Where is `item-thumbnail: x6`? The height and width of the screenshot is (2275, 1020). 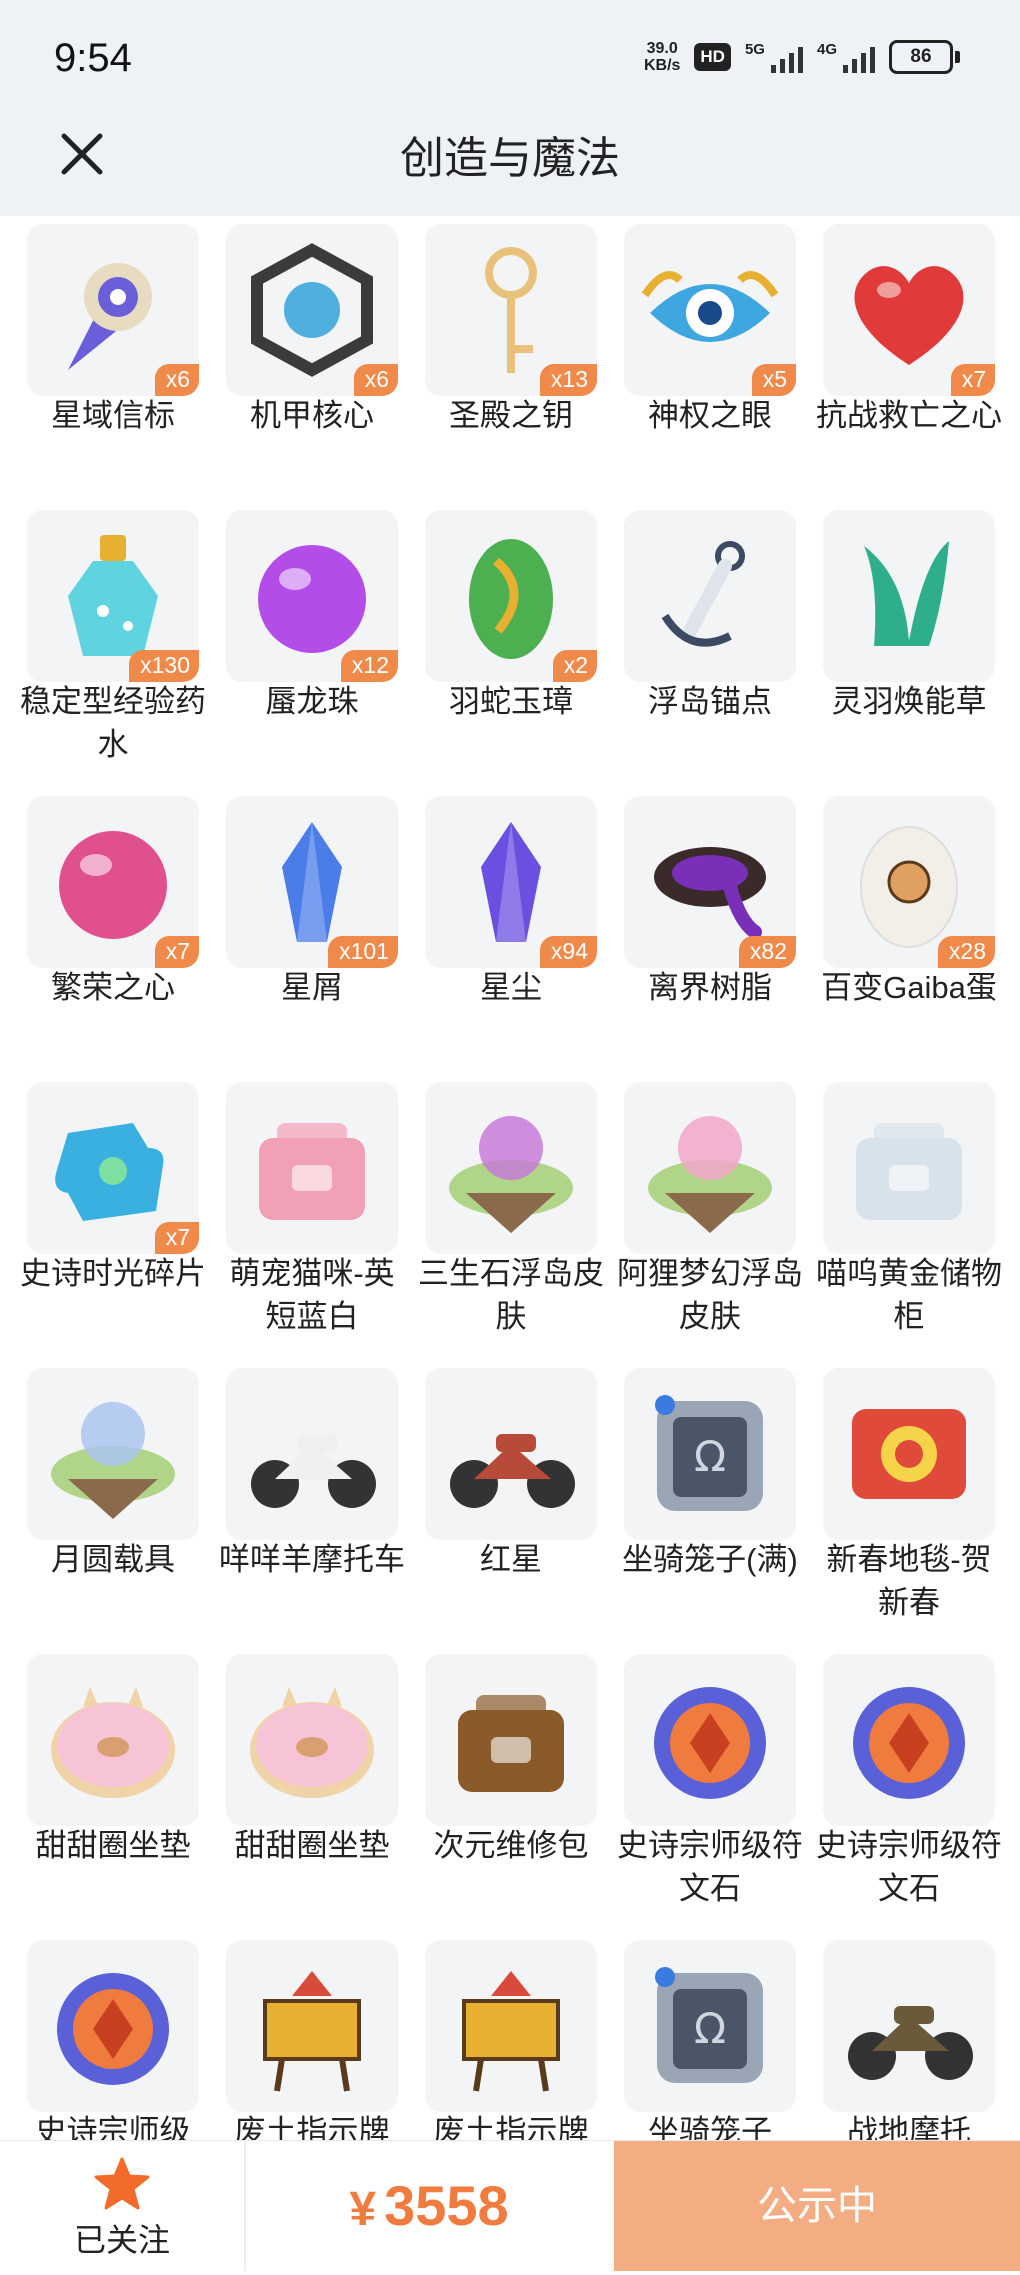
item-thumbnail: x6 is located at coordinates (113, 310).